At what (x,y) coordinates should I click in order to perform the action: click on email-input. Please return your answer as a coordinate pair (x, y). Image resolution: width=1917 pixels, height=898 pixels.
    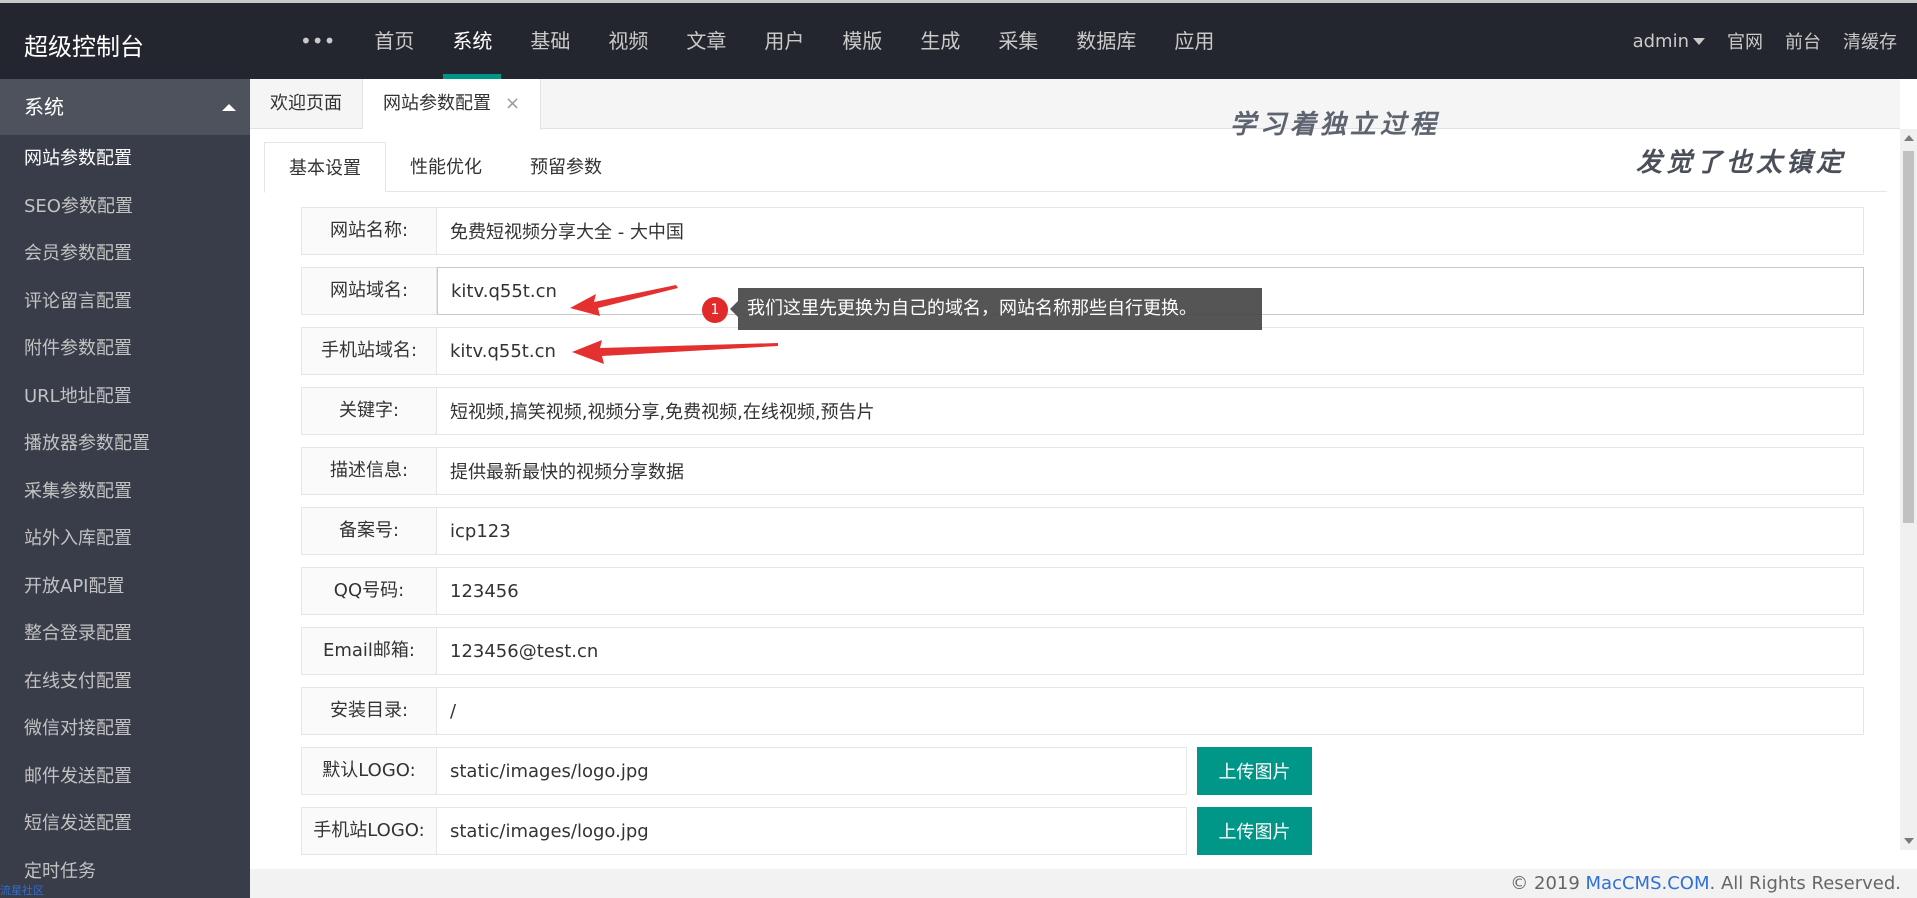
    Looking at the image, I should click on (1150, 651).